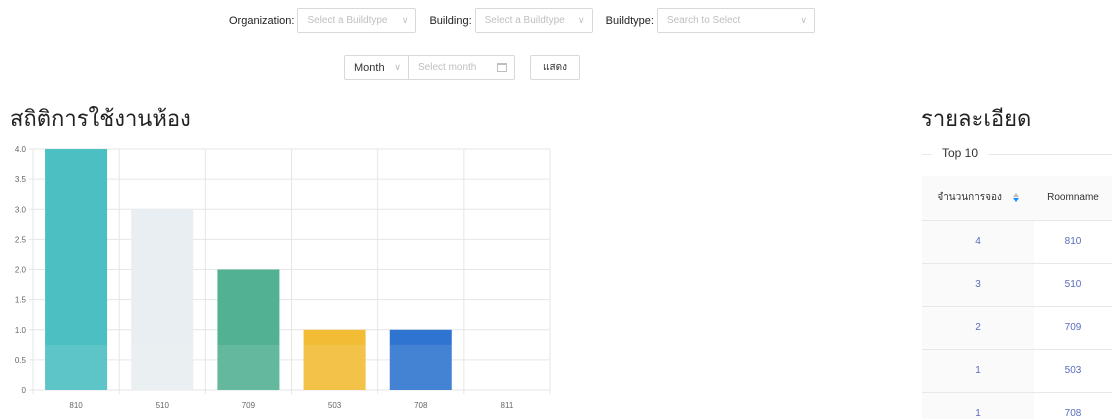  I want to click on top10-label: Top 10, so click(960, 153).